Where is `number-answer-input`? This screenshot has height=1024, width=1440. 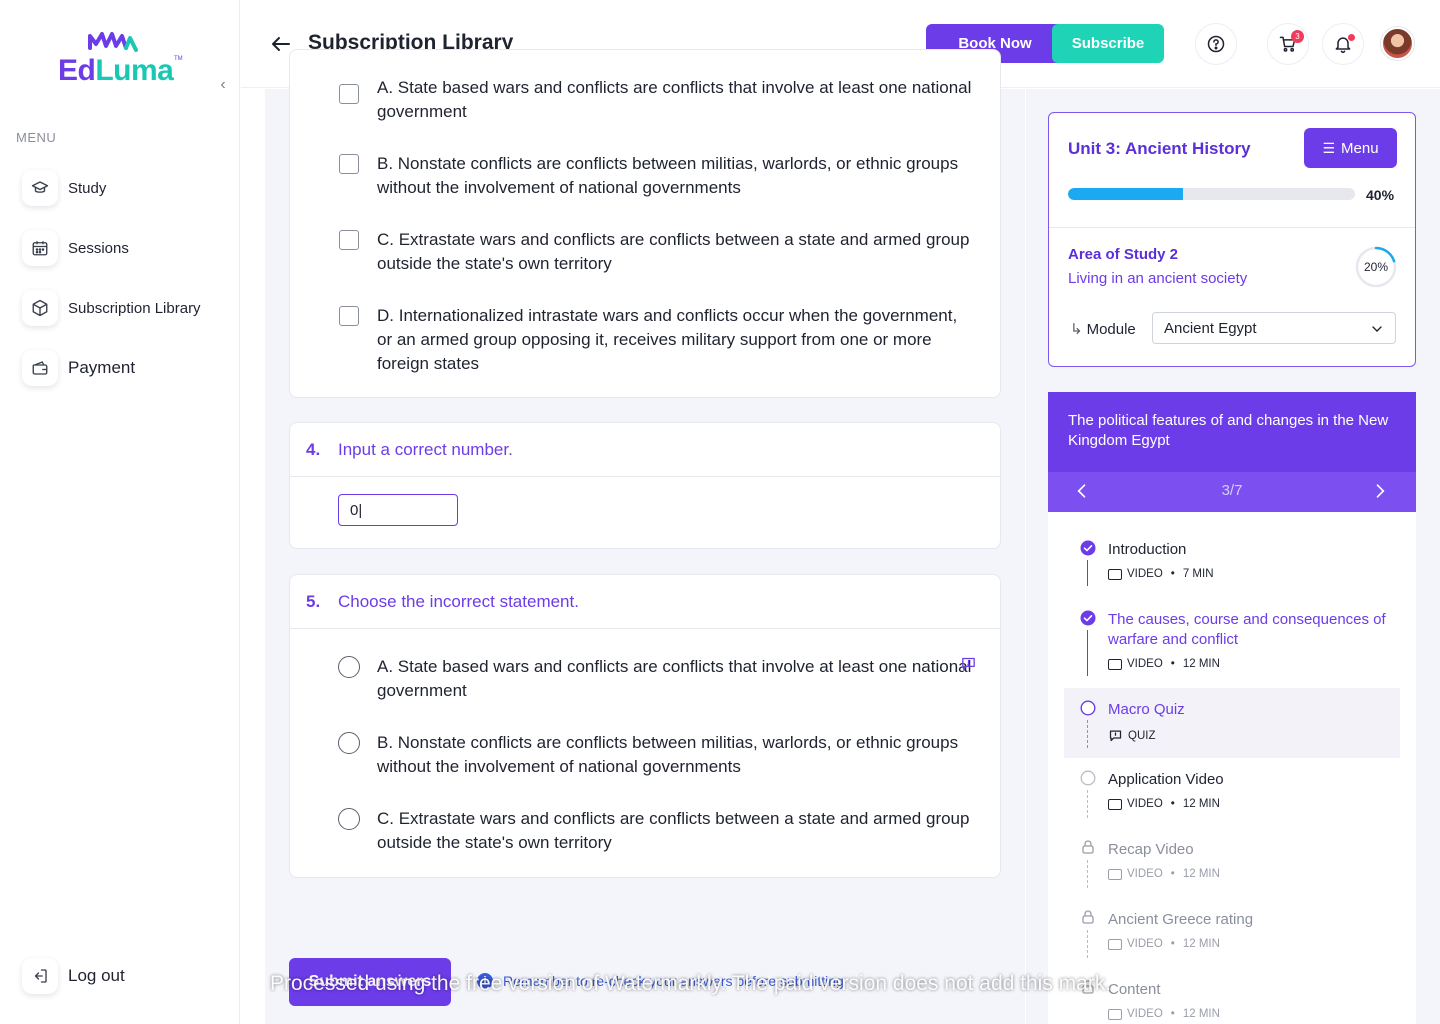 number-answer-input is located at coordinates (398, 510).